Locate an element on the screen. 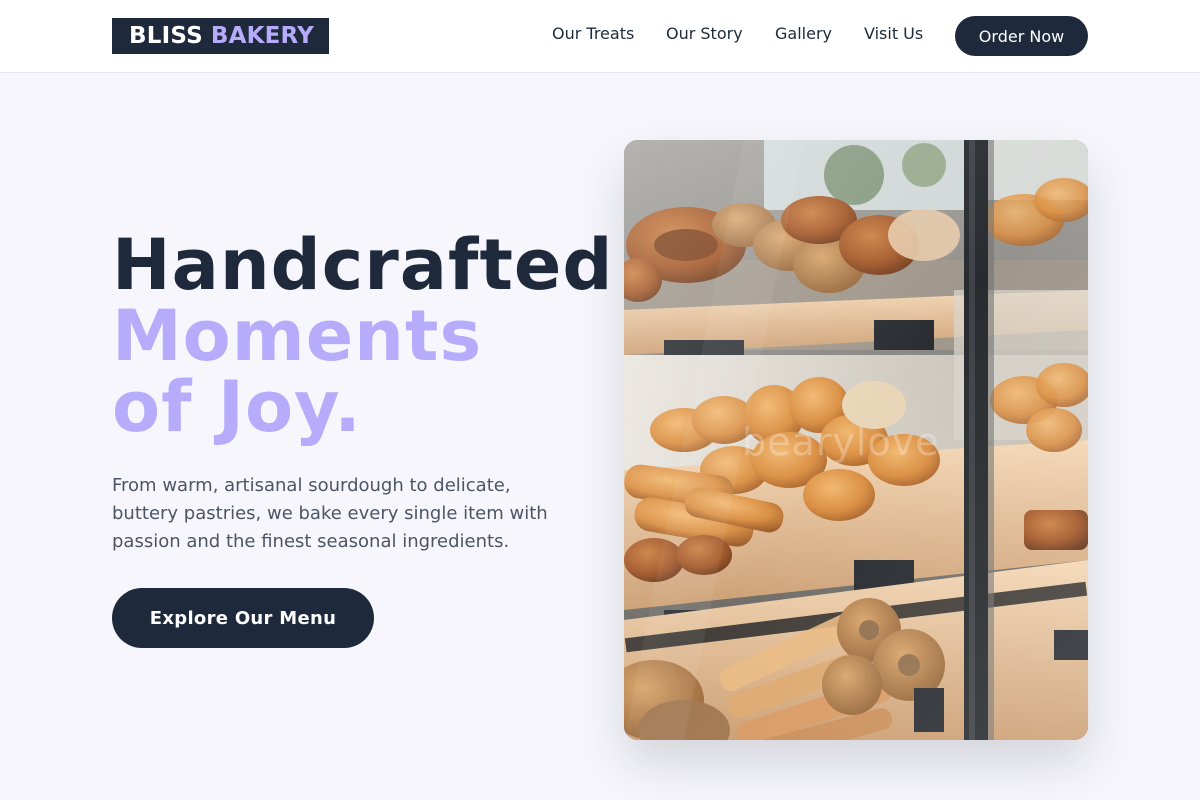 Image resolution: width=1200 pixels, height=800 pixels. hero-title-line3: of Joy. is located at coordinates (237, 407).